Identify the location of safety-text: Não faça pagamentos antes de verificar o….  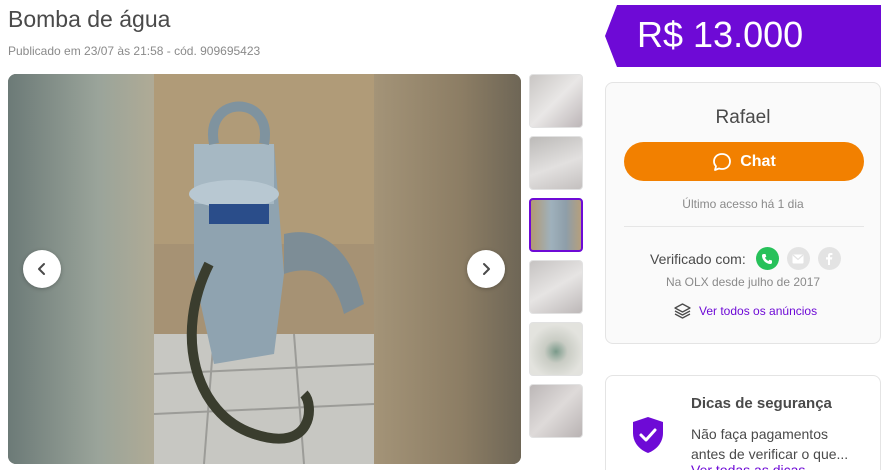
(770, 444).